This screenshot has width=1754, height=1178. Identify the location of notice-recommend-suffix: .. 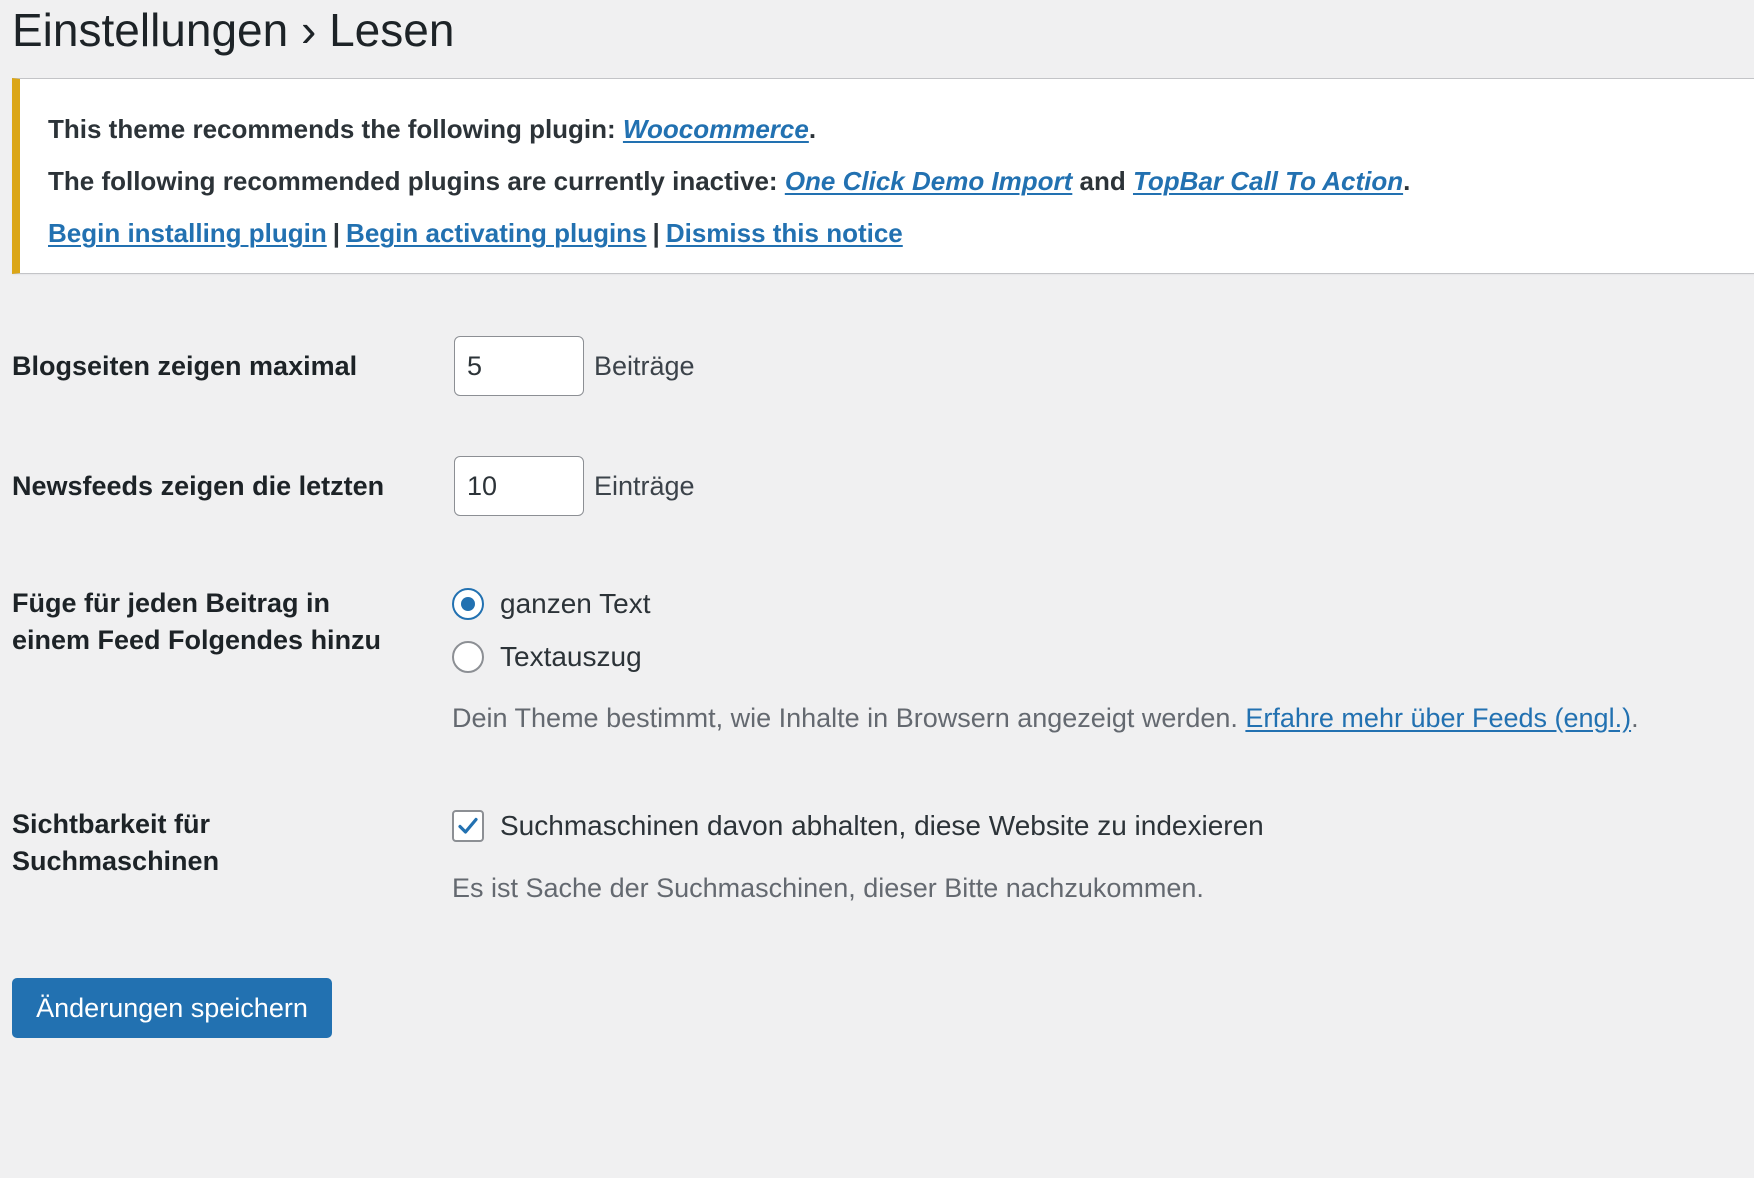
(812, 129).